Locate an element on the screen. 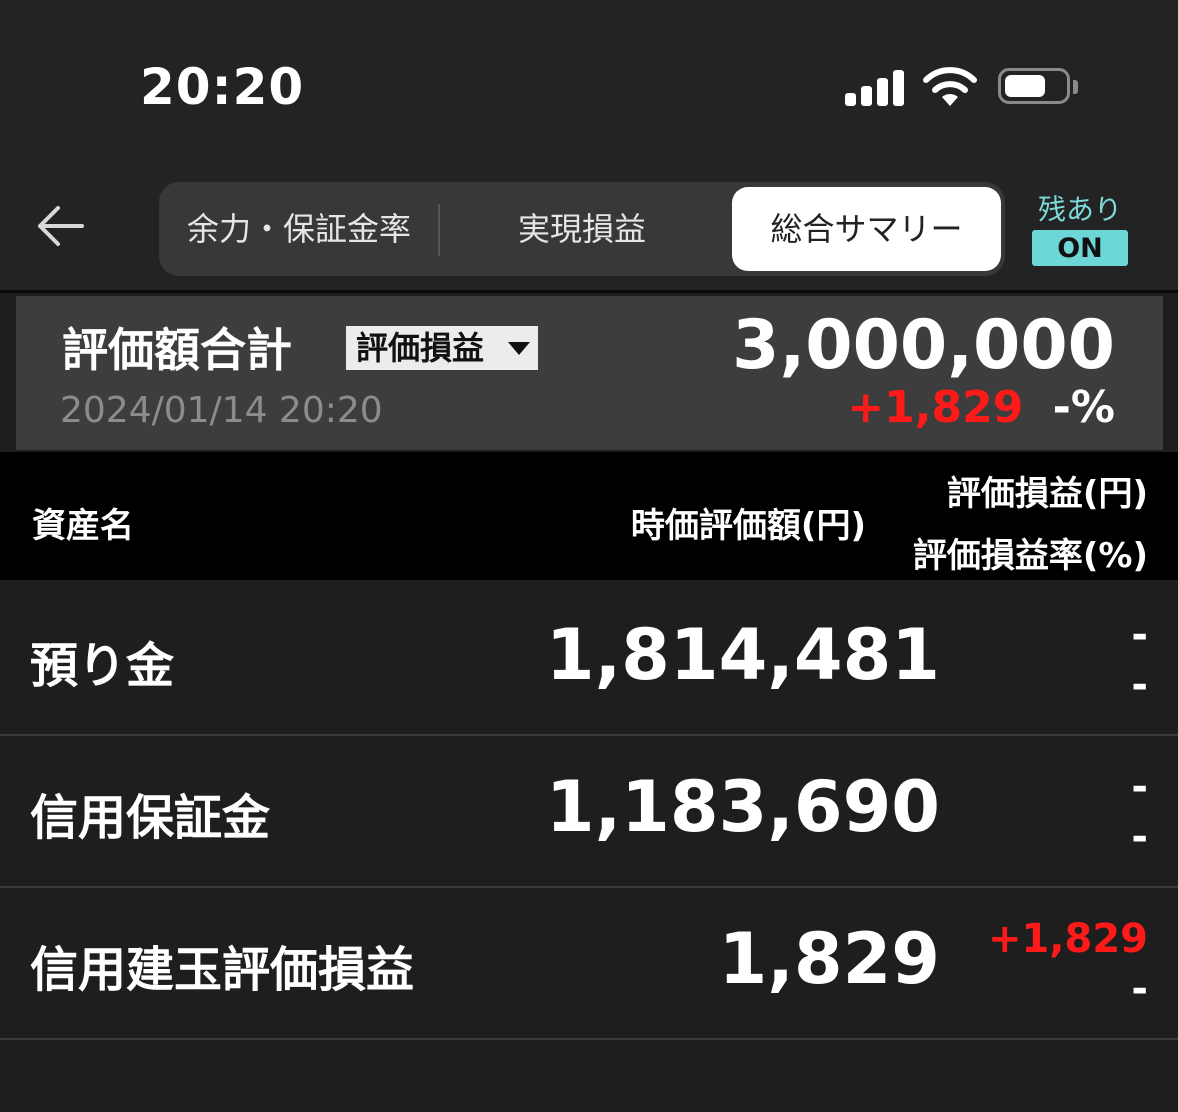 The image size is (1178, 1112). table-header: 資産名 時価評価額(円) 評価損益(円) 評価損益率(%) is located at coordinates (589, 516).